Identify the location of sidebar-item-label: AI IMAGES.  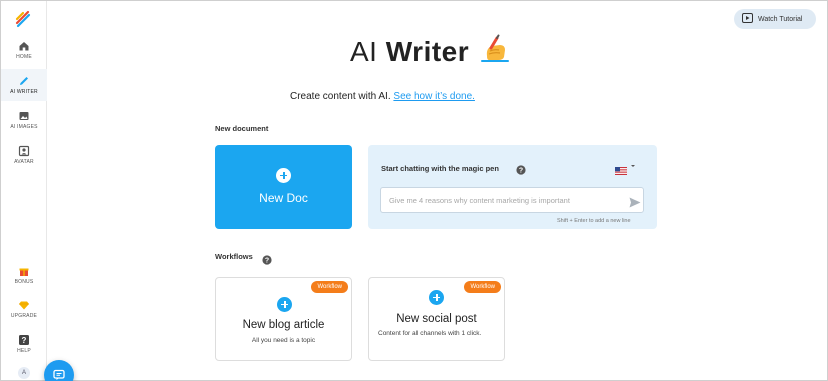
(24, 127).